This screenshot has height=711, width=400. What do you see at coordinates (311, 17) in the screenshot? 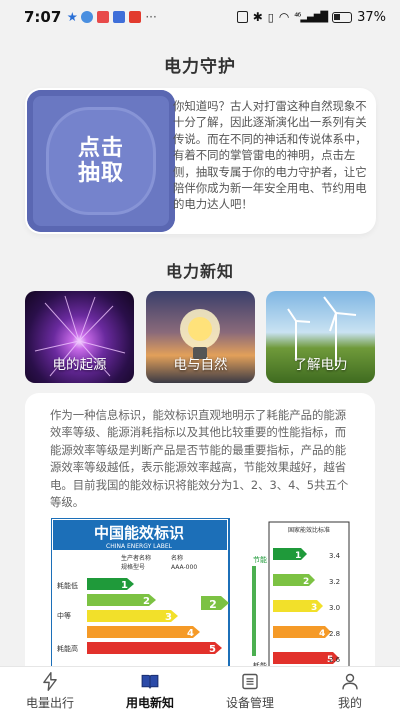
I see `signal-icon: ⁴⁶▂▄▆█` at bounding box center [311, 17].